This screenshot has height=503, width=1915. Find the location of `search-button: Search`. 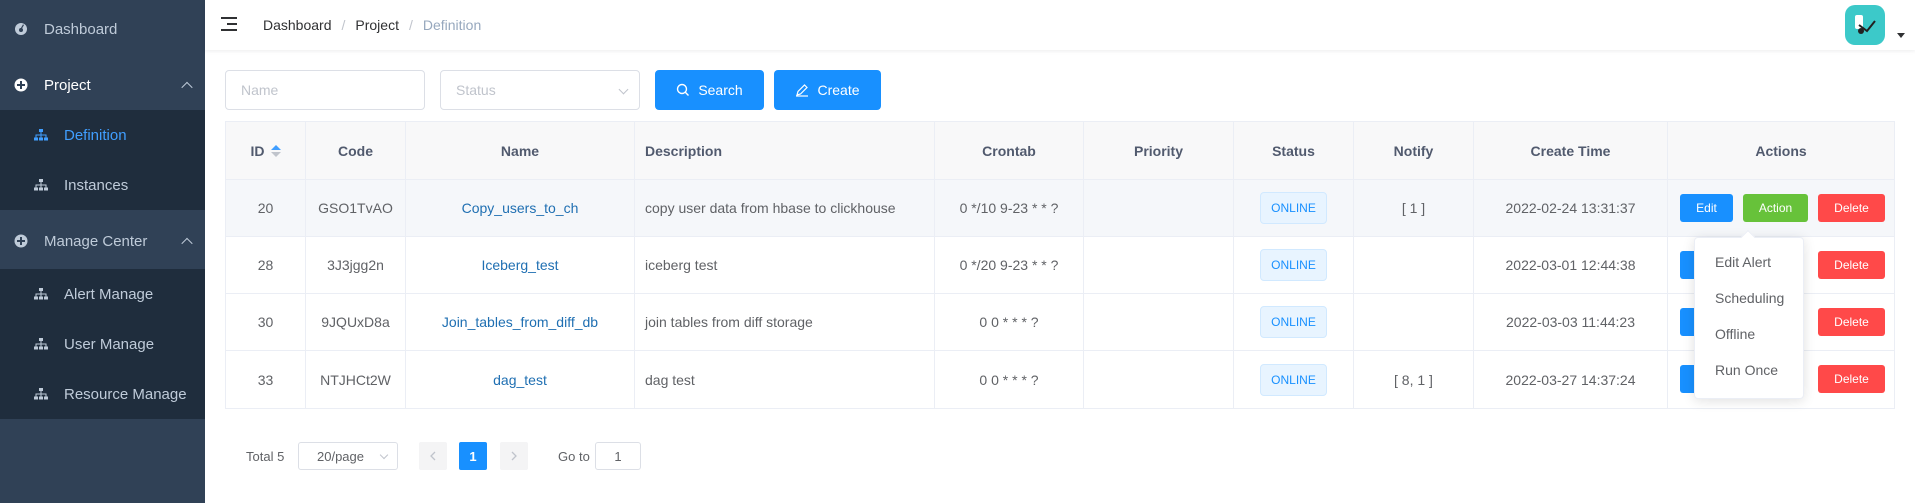

search-button: Search is located at coordinates (709, 90).